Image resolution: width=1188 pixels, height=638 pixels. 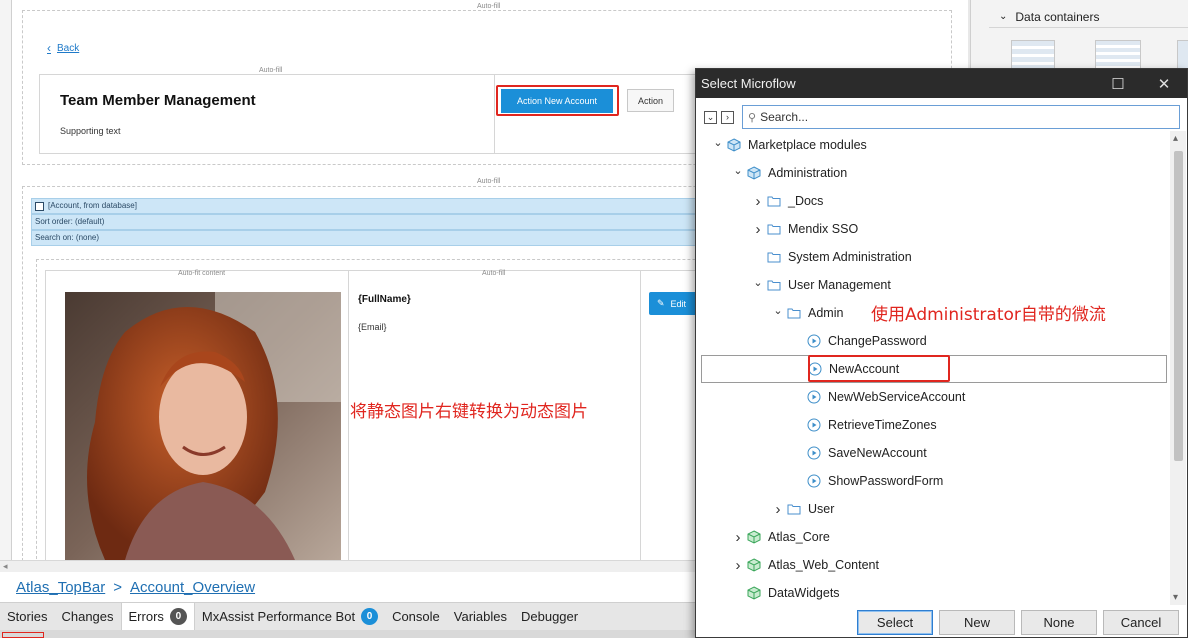 What do you see at coordinates (934, 341) in the screenshot?
I see `tree-item: ChangePassword` at bounding box center [934, 341].